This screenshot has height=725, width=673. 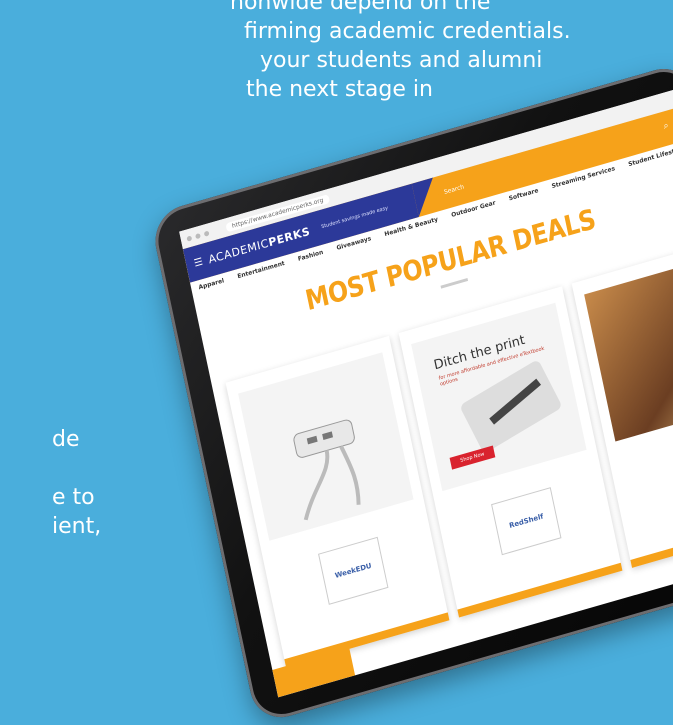 I want to click on product-image-usb-hub, so click(x=326, y=446).